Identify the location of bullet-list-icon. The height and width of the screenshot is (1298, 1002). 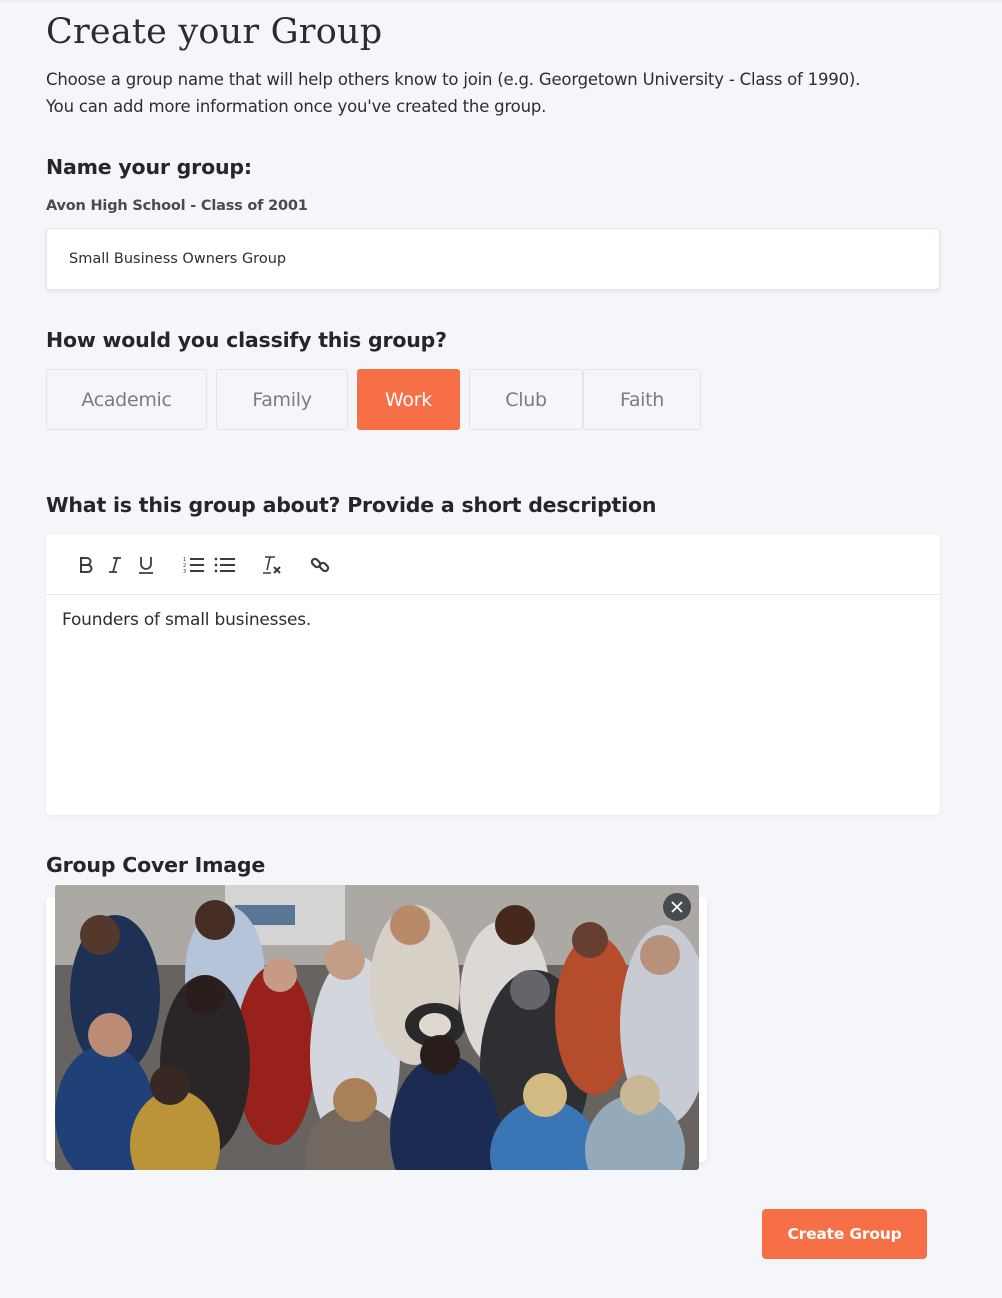
(224, 565).